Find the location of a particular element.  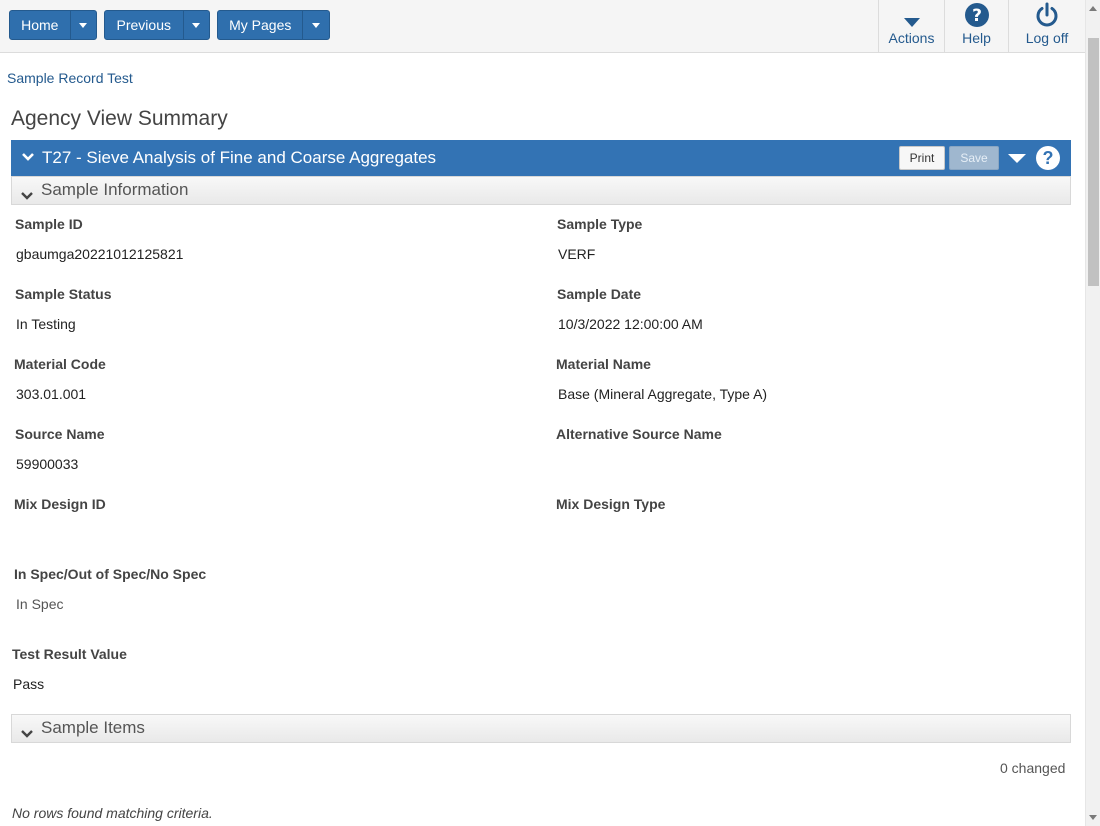

test-result-value: Pass is located at coordinates (29, 684).